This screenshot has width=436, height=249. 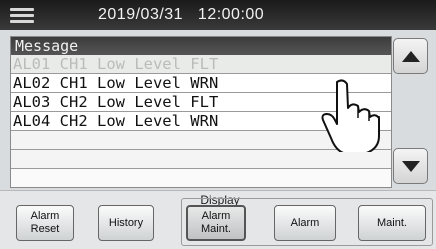 I want to click on scroll-up-icon, so click(x=411, y=56).